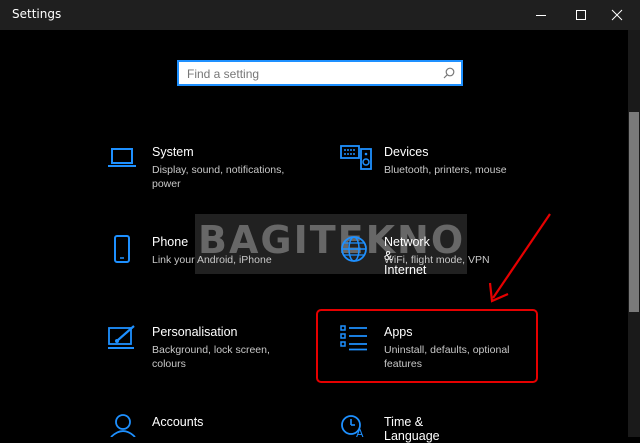 The width and height of the screenshot is (640, 443). Describe the element at coordinates (519, 258) in the screenshot. I see `annotation-arrow` at that location.